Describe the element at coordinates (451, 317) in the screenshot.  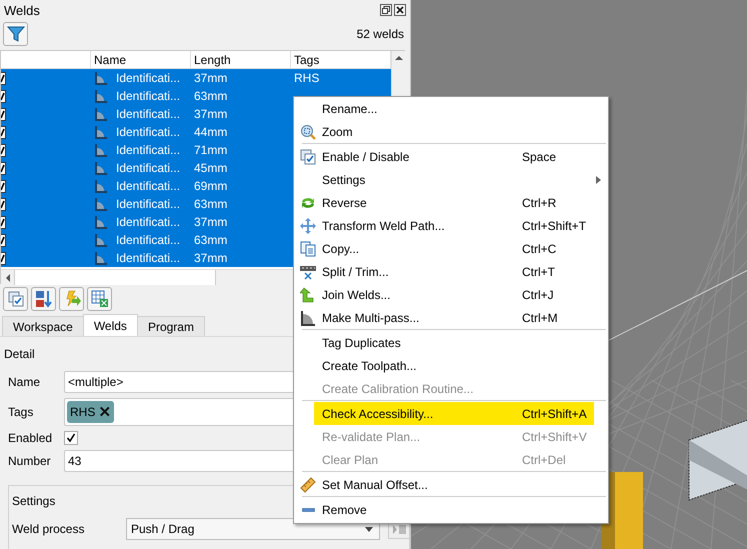
I see `menu-item: Make Multi-pass... Ctrl+M` at that location.